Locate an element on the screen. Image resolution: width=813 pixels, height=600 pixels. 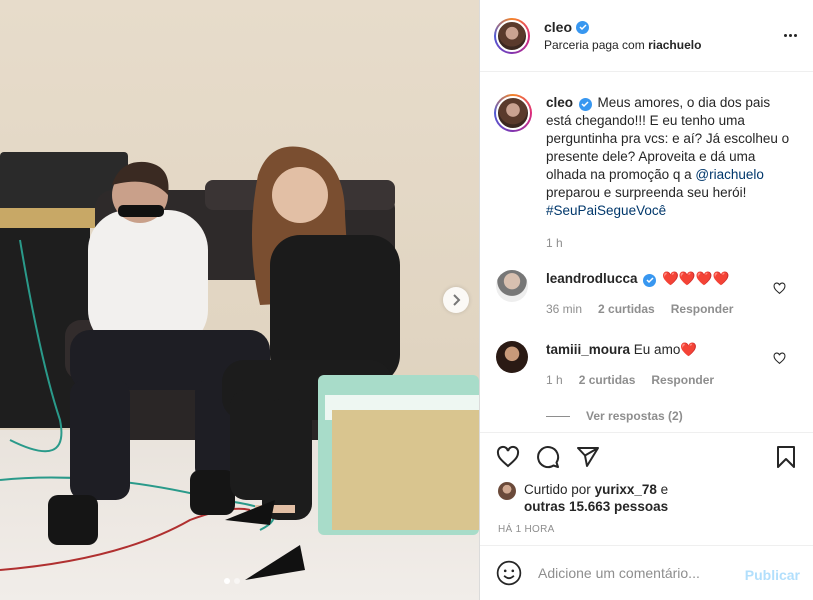
comment-meta: 1 h 2 curtidas Responder is located at coordinates (661, 380).